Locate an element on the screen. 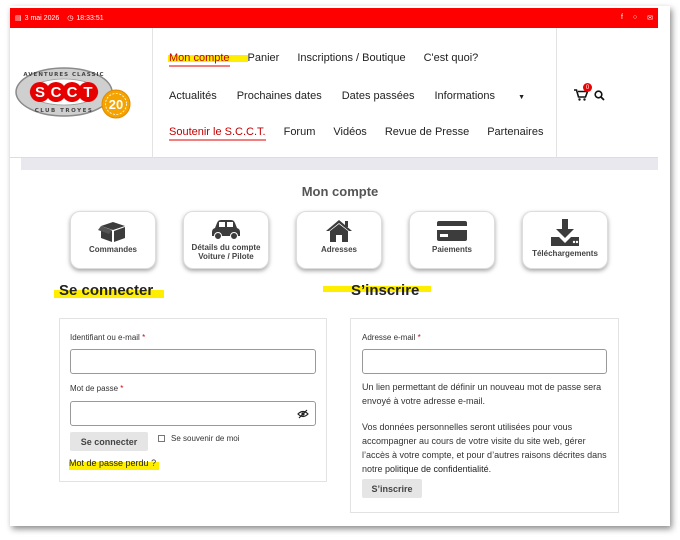 This screenshot has width=680, height=540. instagram-icon: ○ is located at coordinates (635, 18).